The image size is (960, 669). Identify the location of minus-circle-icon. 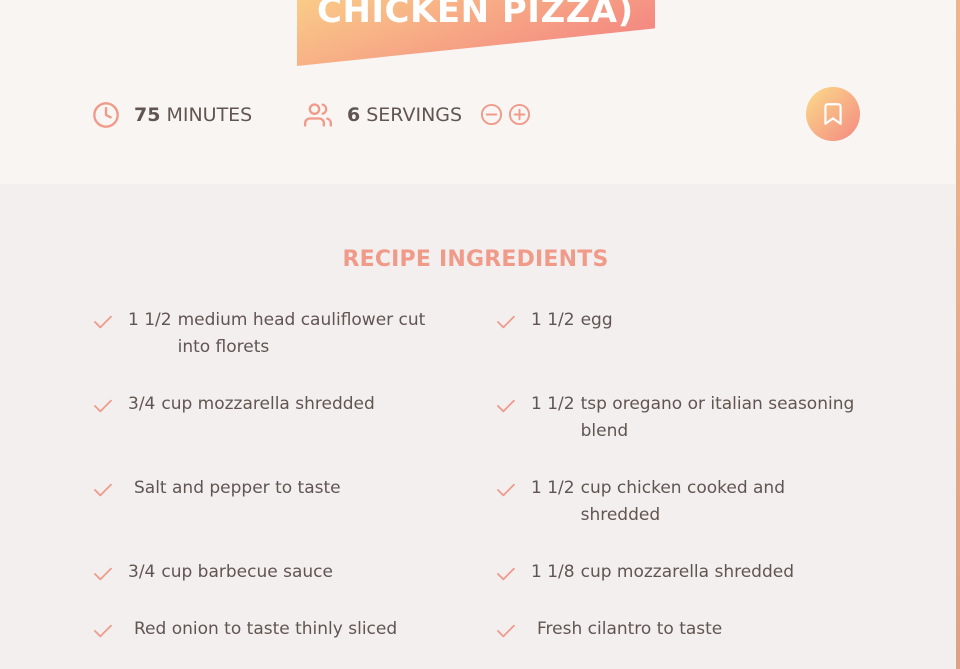
(491, 114).